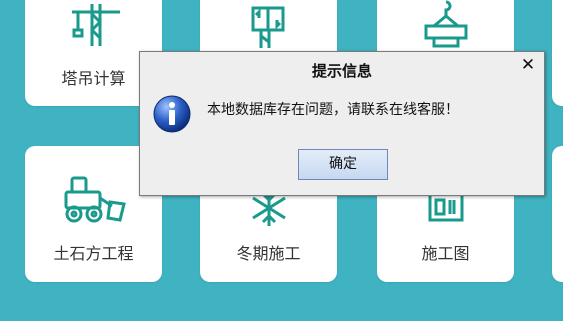 This screenshot has width=563, height=321. Describe the element at coordinates (333, 110) in the screenshot. I see `dialog-message: 本地数据库存在问题，请联系在线客服！` at that location.